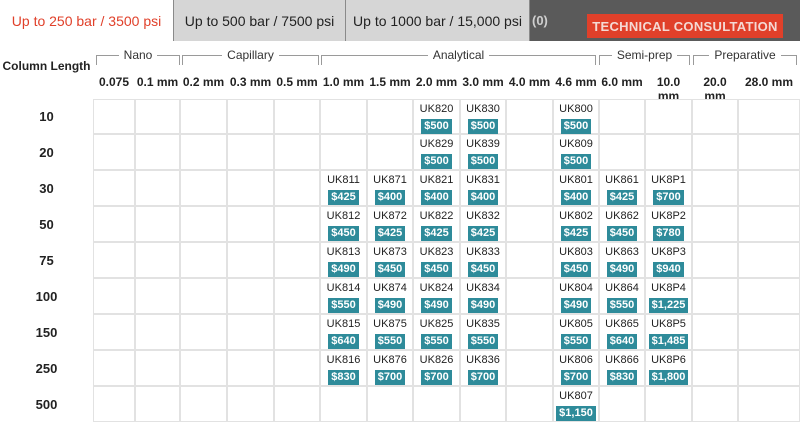 This screenshot has height=422, width=800. I want to click on product-cell: UK820 $500, so click(436, 116).